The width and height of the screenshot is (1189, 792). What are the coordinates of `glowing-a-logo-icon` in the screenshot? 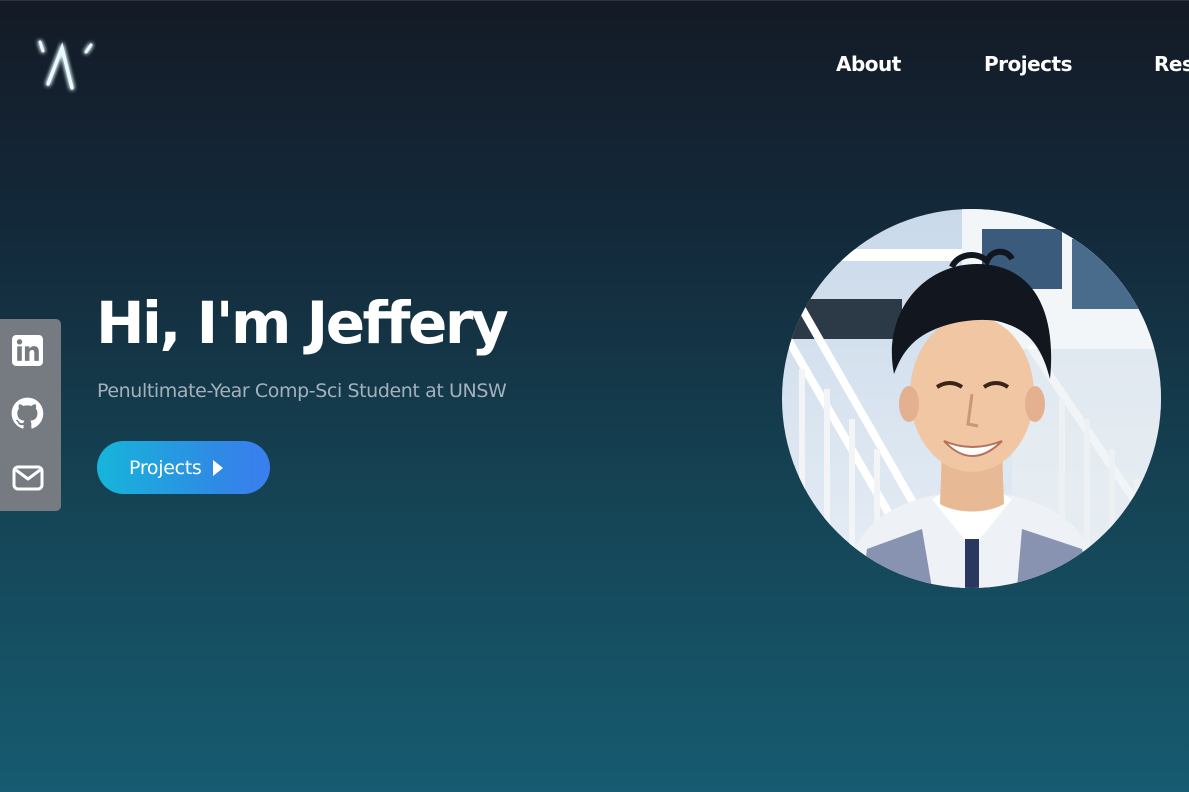 It's located at (65, 65).